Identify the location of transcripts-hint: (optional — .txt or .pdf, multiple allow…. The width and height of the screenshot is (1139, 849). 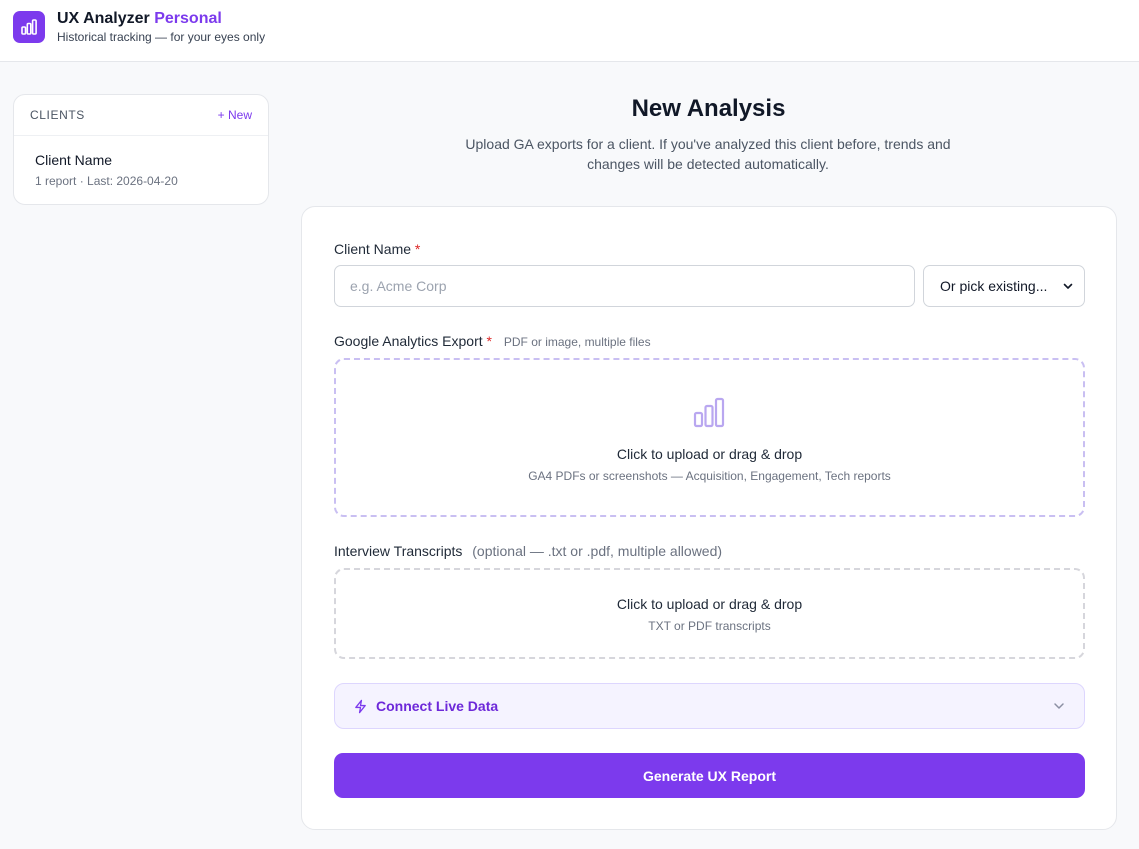
(597, 551).